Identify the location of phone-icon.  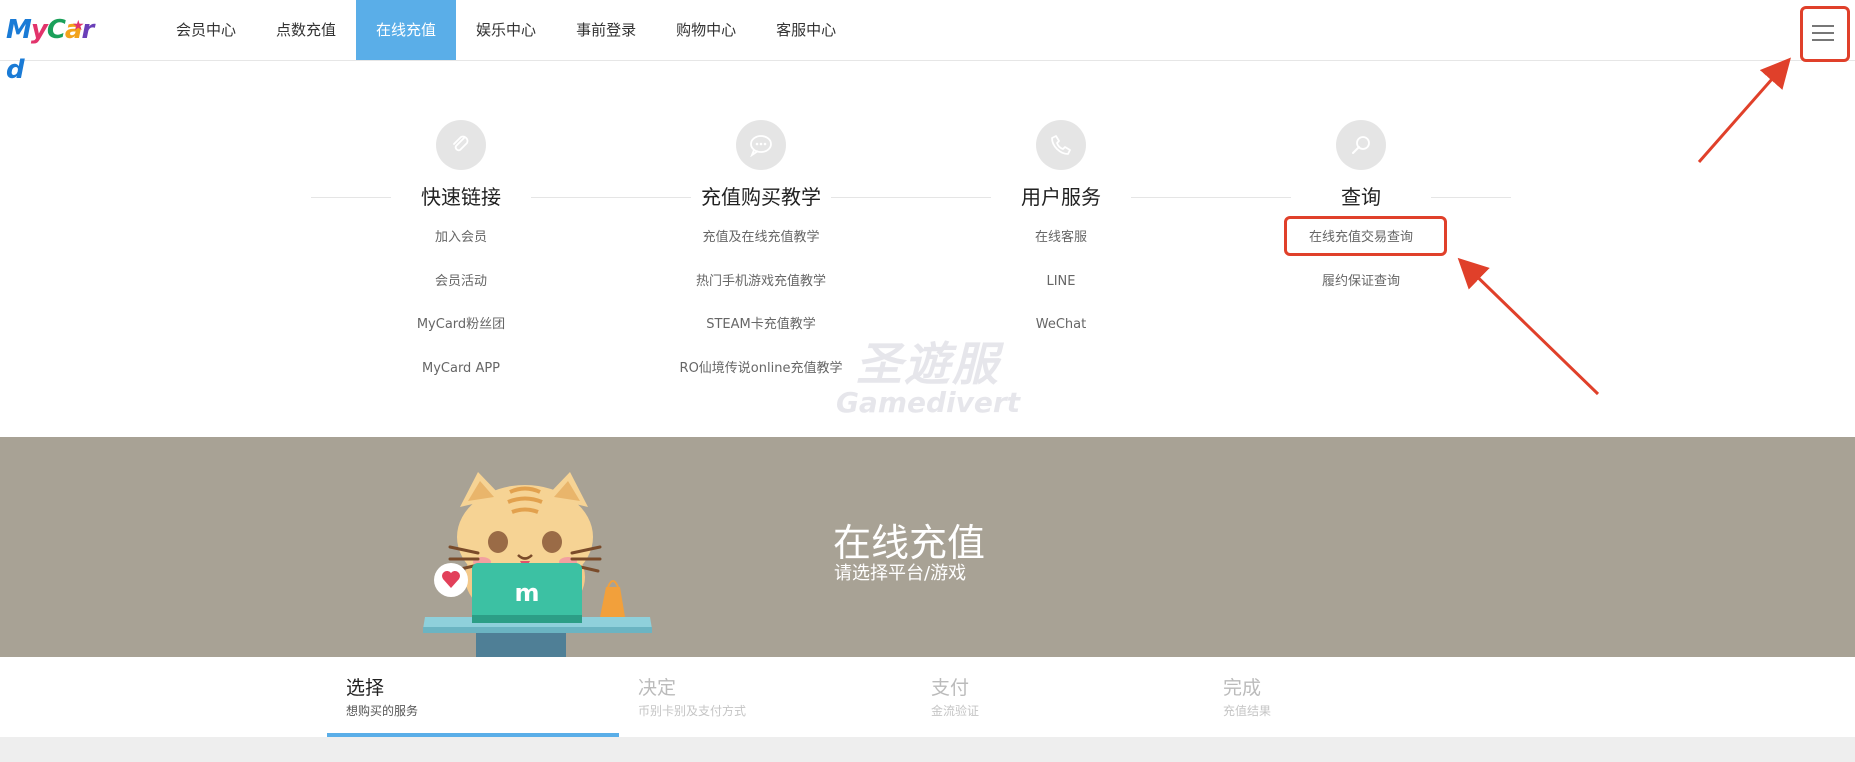
(1061, 145).